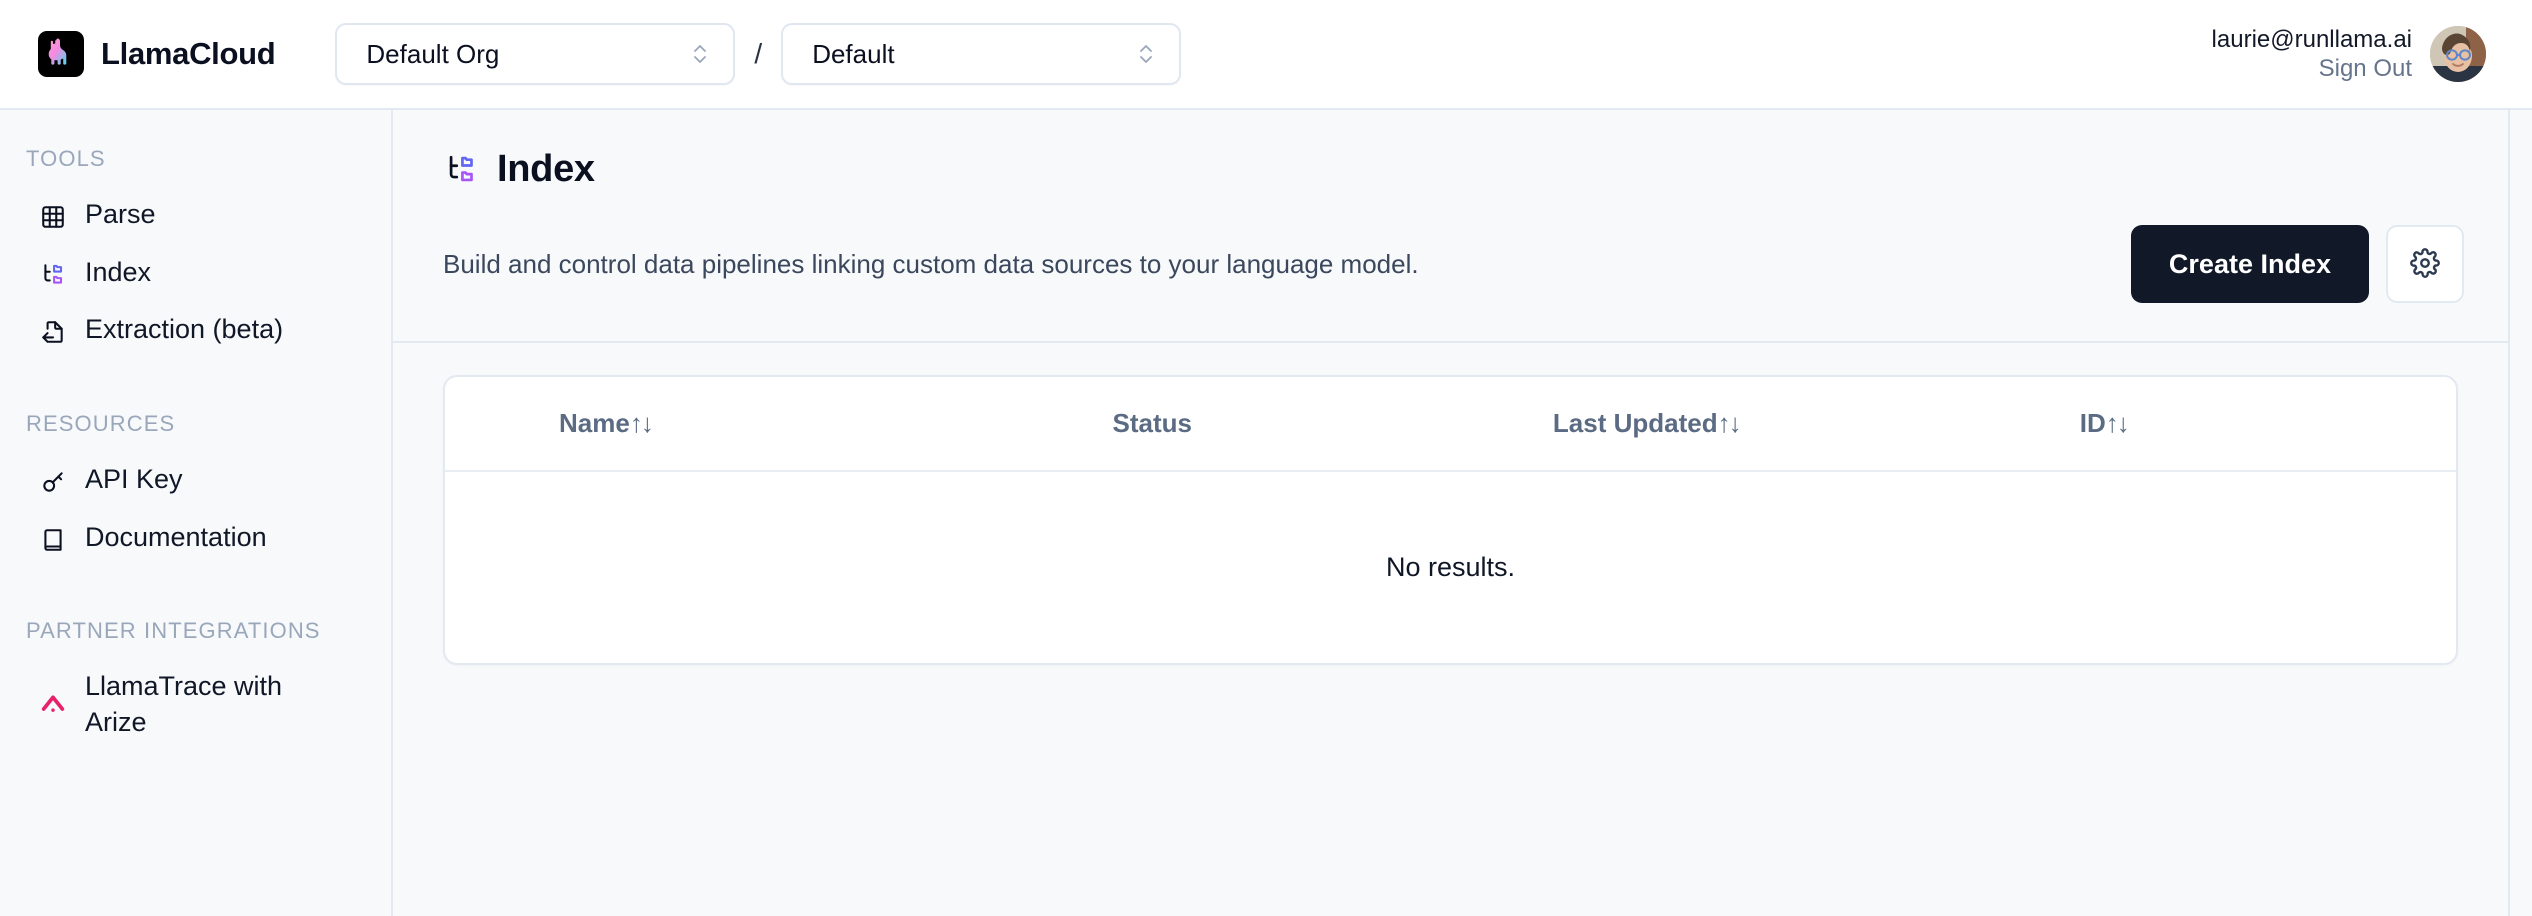 The height and width of the screenshot is (916, 2532). I want to click on grid-table-icon, so click(53, 217).